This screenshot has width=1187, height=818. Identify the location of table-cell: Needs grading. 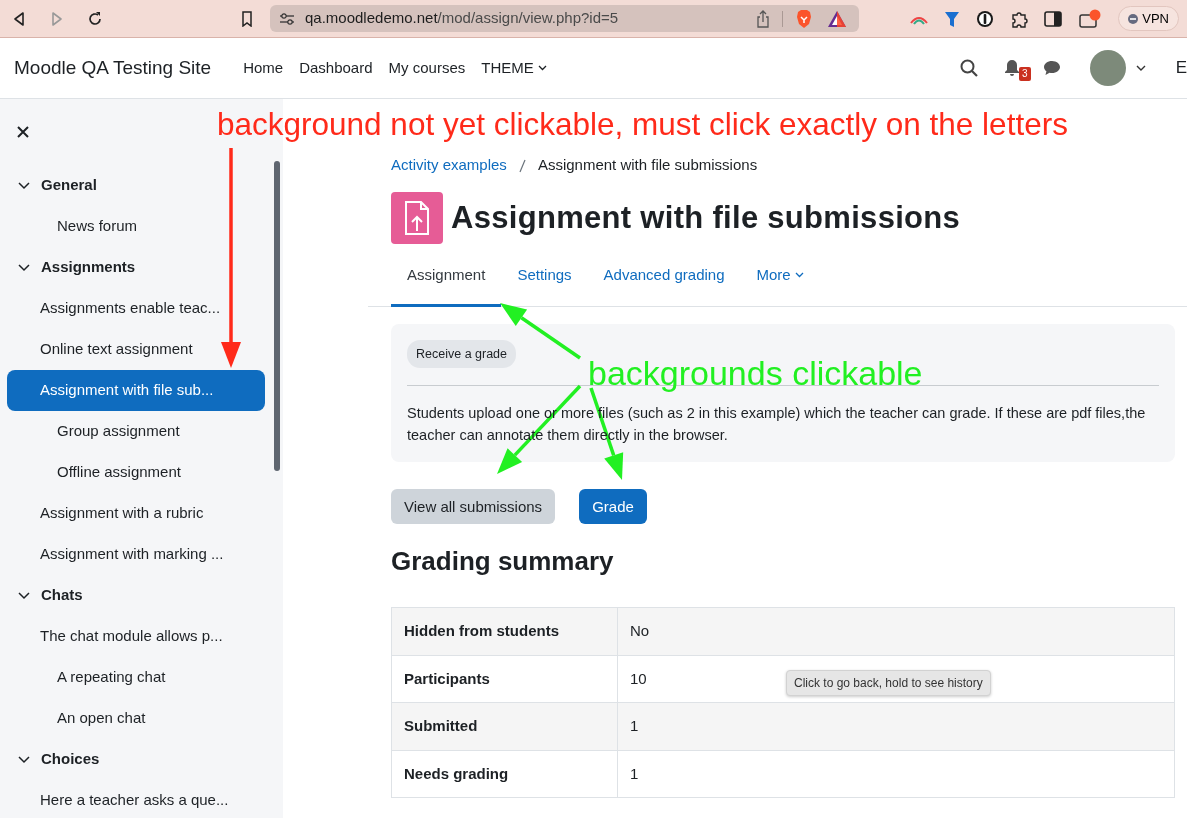
(504, 774).